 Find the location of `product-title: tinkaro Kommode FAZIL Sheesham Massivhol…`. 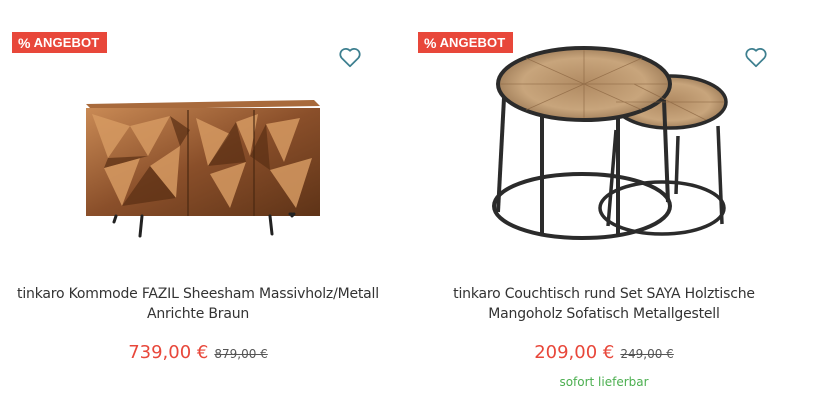

product-title: tinkaro Kommode FAZIL Sheesham Massivhol… is located at coordinates (198, 304).